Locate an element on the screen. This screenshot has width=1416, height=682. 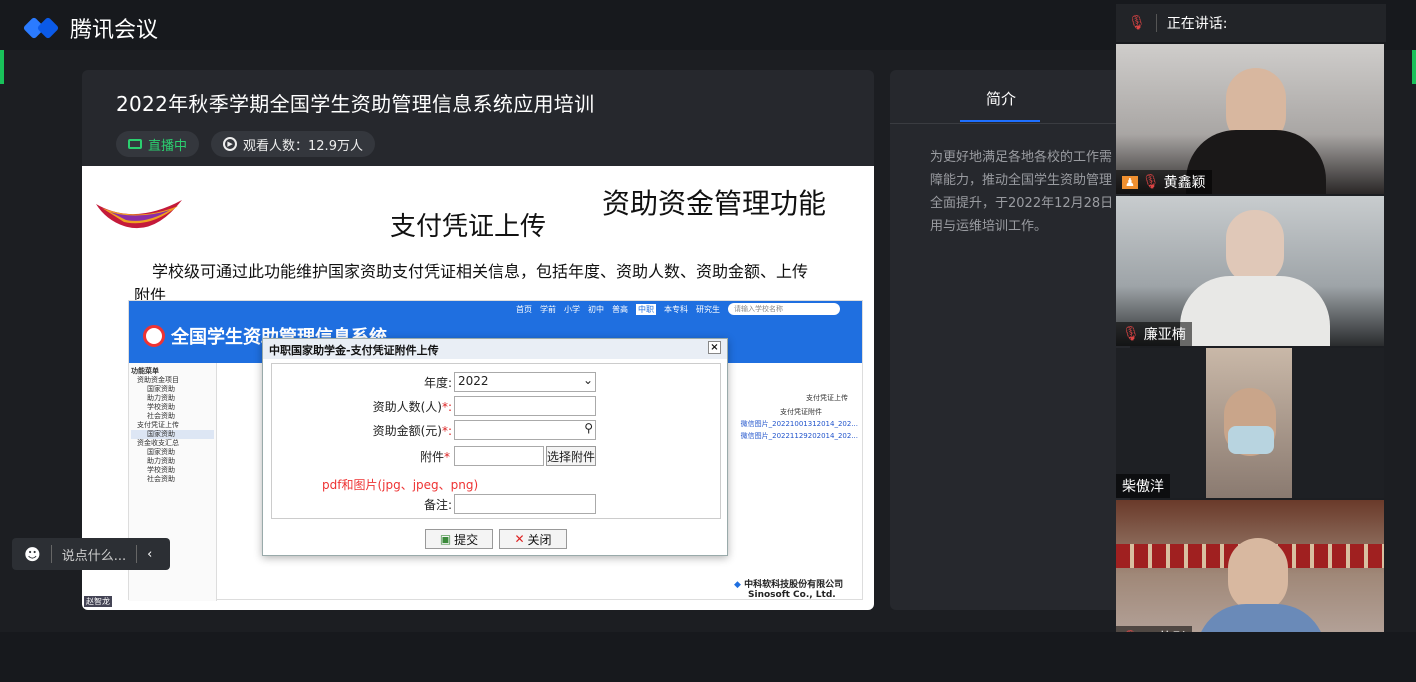
year-select: 2022 ⌄ is located at coordinates (525, 382).